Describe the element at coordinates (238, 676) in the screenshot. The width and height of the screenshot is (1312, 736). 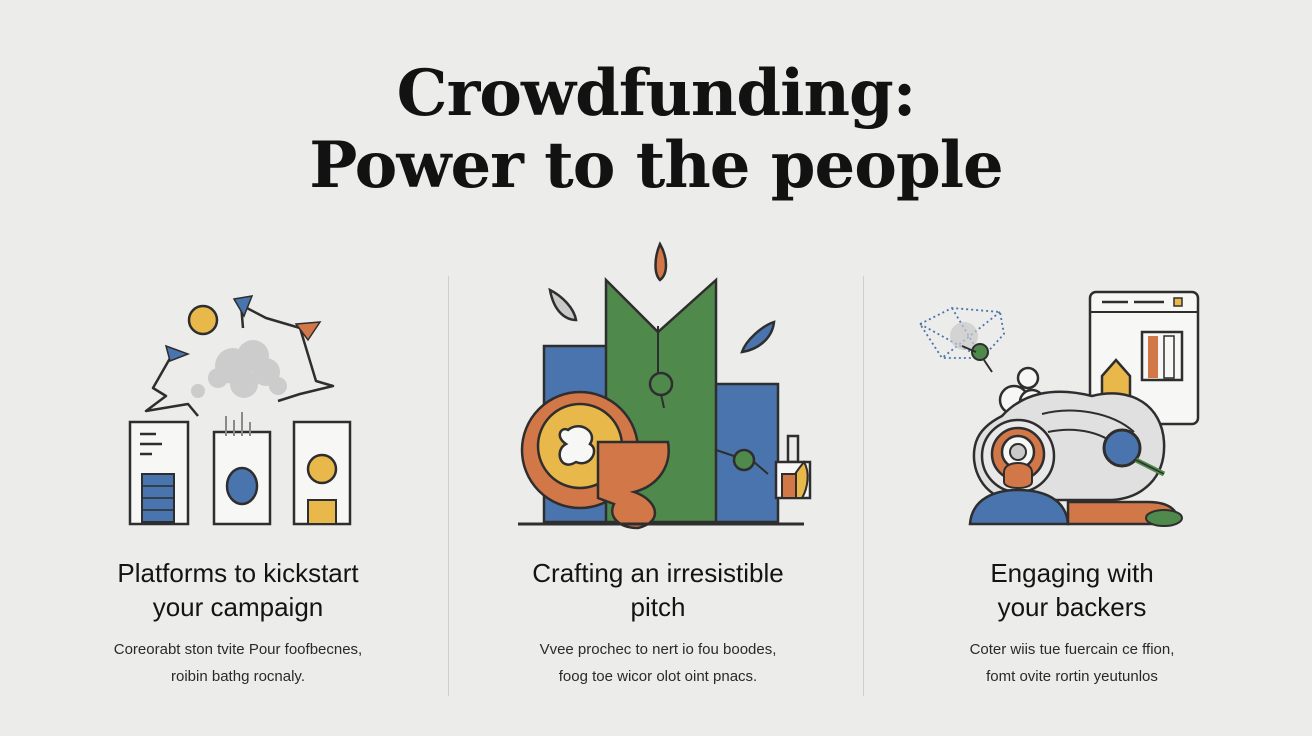
I see `platforms-text-line-2: roibin bathg rocnaly.` at that location.